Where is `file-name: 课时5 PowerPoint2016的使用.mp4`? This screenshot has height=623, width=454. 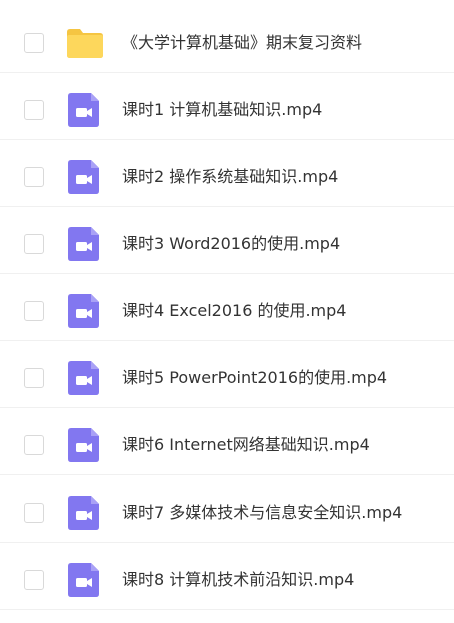 file-name: 课时5 PowerPoint2016的使用.mp4 is located at coordinates (254, 378).